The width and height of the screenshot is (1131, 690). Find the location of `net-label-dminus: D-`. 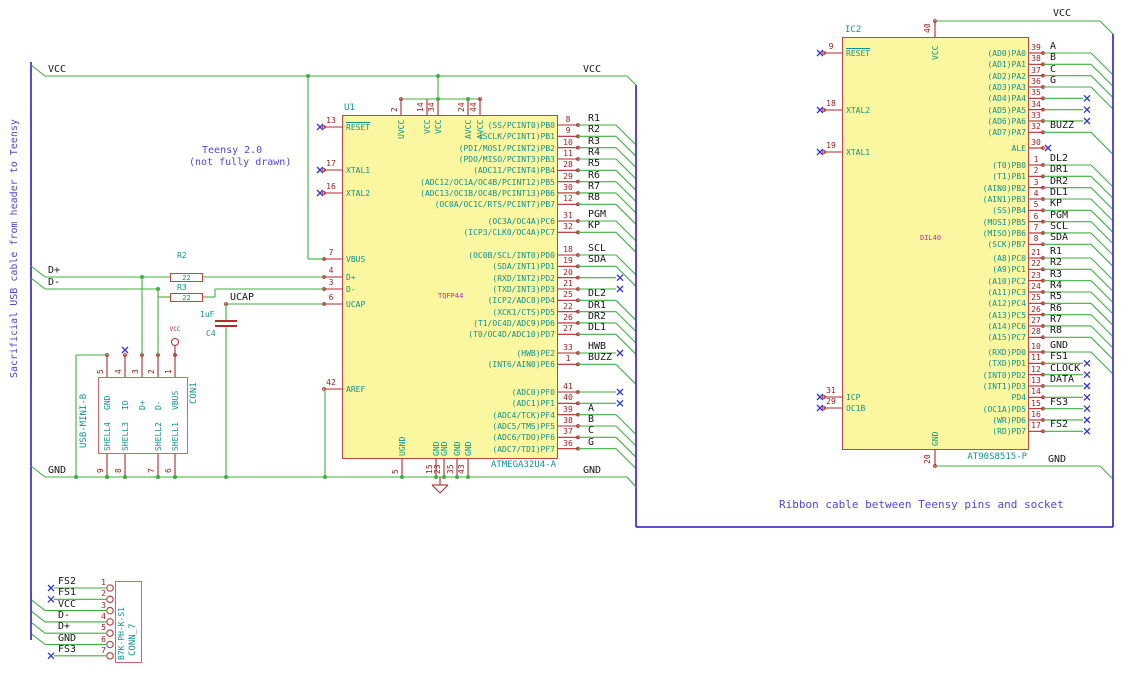

net-label-dminus: D- is located at coordinates (54, 283).